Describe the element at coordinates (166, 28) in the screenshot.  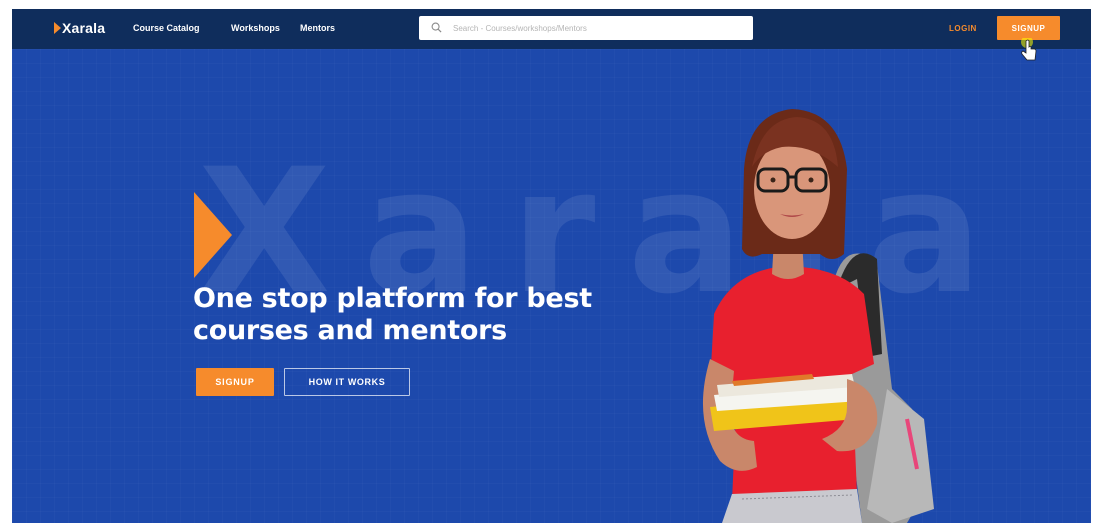
I see `nav-link-course-catalog: Course Catalog` at that location.